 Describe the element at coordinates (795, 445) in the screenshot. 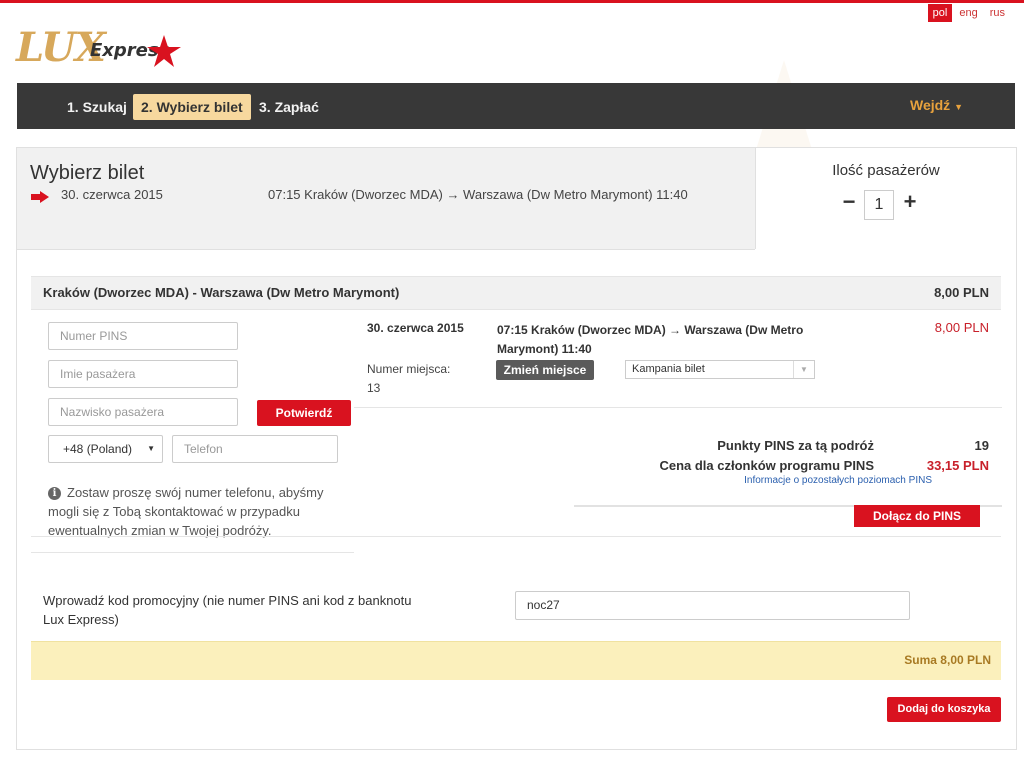

I see `pins-points-label: Punkty PINS za tą podróż` at that location.